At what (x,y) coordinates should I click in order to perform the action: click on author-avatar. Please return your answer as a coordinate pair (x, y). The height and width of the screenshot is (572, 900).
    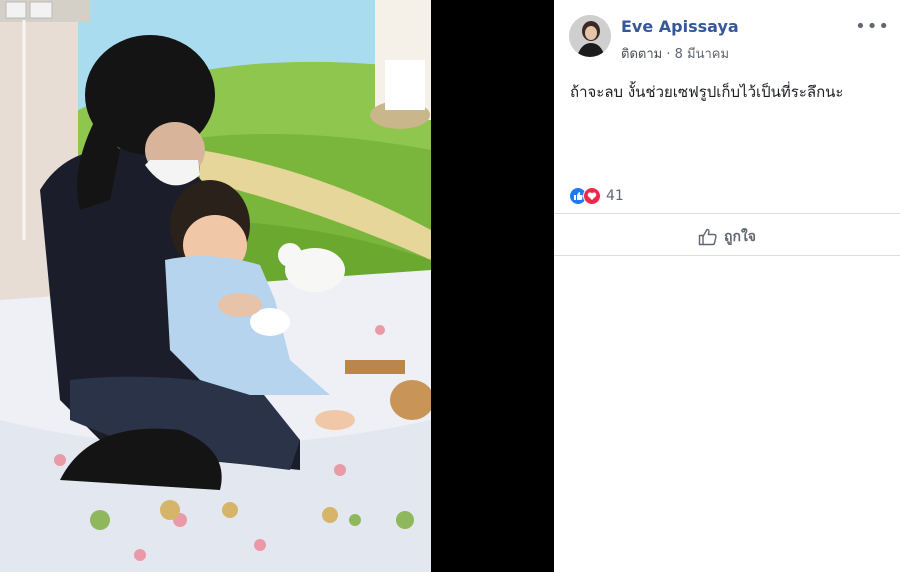
    Looking at the image, I should click on (590, 36).